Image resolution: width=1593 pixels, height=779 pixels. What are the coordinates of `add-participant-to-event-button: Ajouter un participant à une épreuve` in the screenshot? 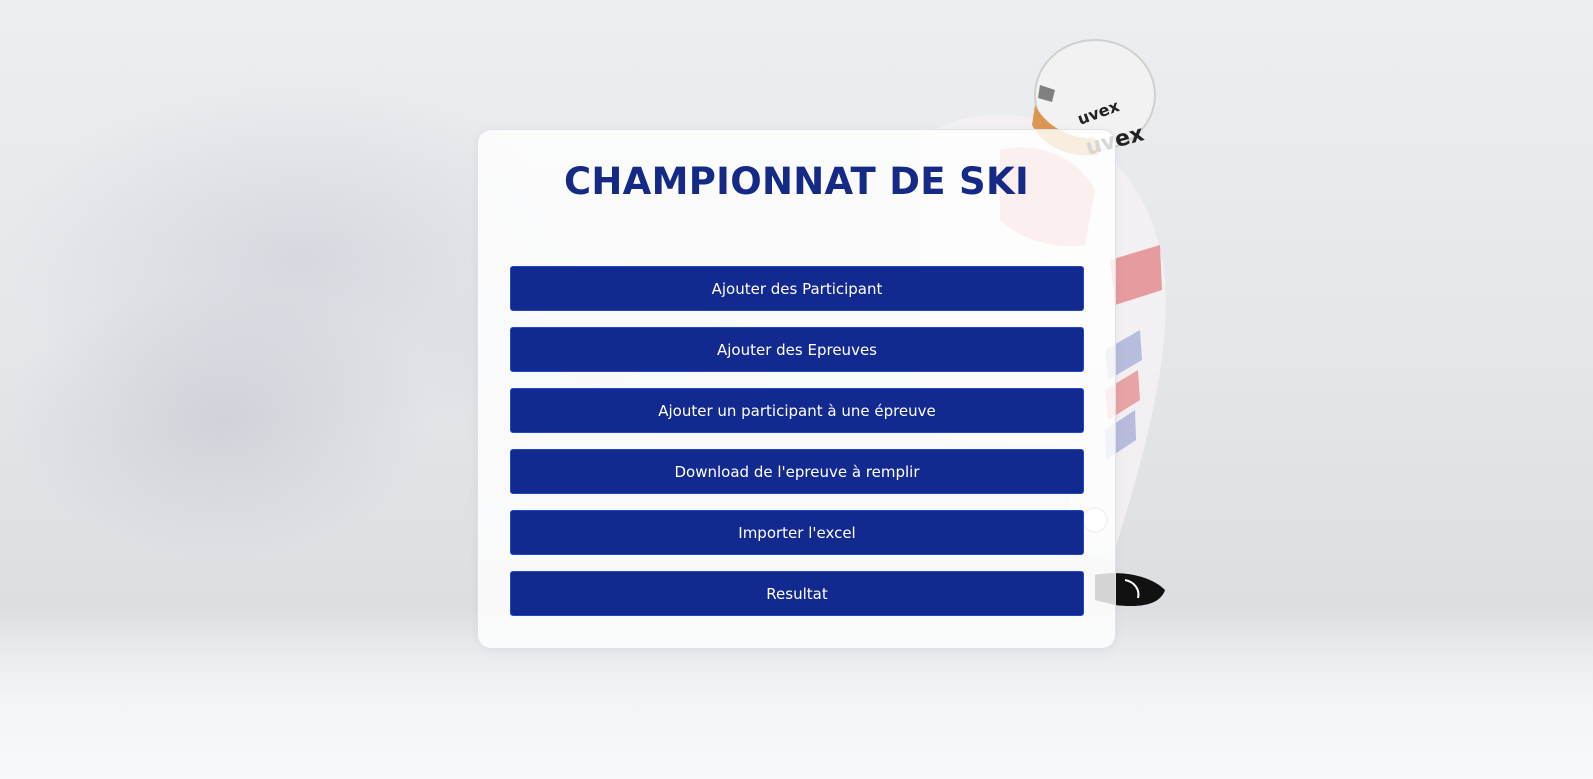 It's located at (797, 410).